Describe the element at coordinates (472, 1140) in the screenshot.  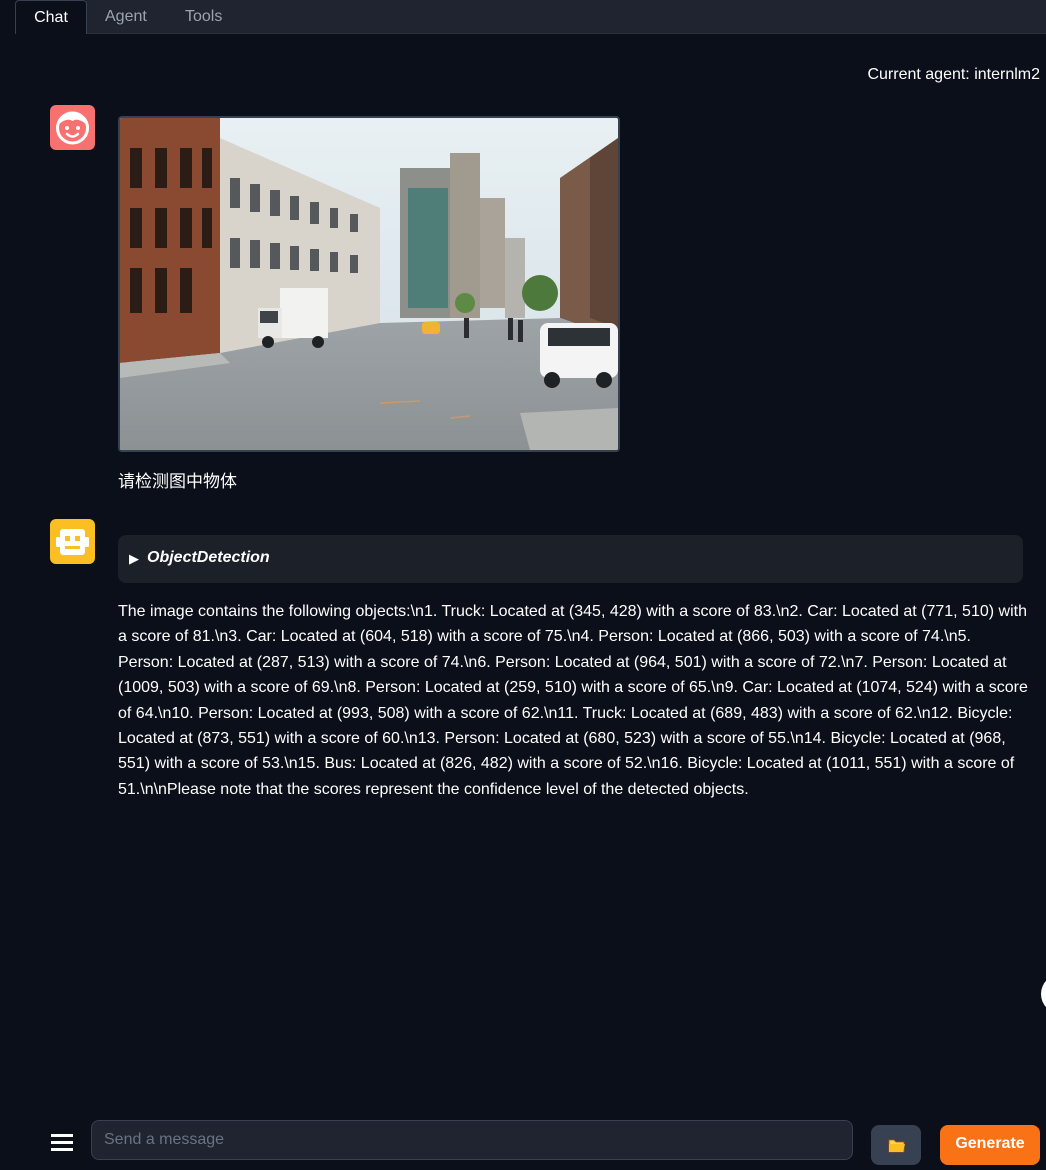
I see `message-input` at that location.